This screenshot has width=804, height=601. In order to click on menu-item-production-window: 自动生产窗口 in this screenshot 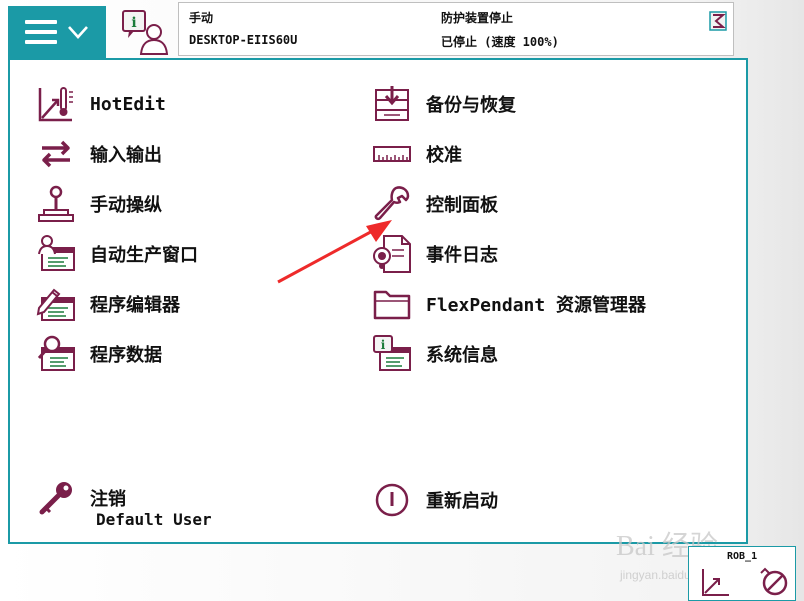, I will do `click(117, 254)`.